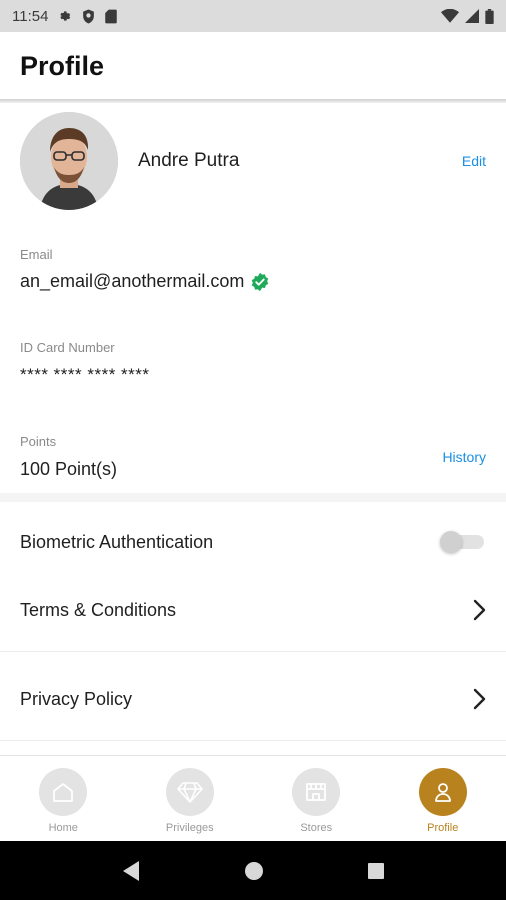 This screenshot has width=506, height=900. What do you see at coordinates (489, 16) in the screenshot?
I see `battery-icon` at bounding box center [489, 16].